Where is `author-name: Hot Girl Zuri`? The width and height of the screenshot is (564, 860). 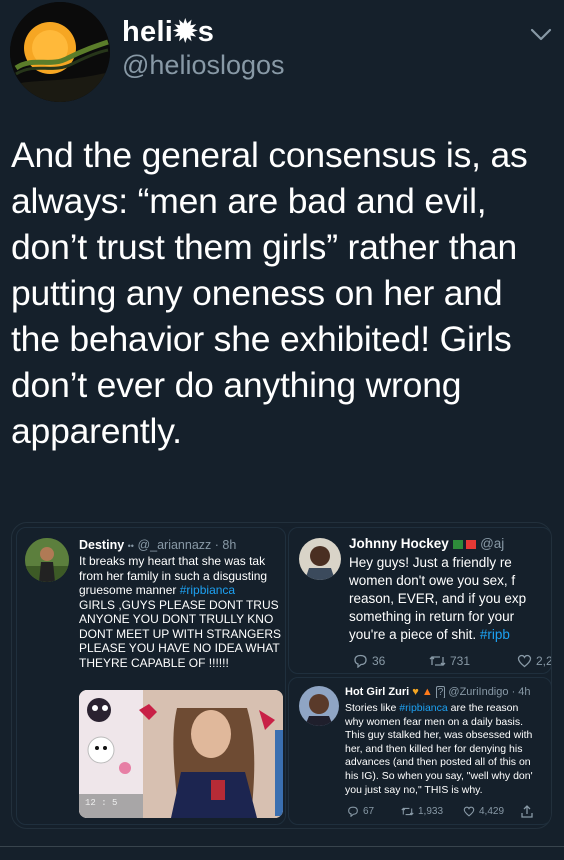 author-name: Hot Girl Zuri is located at coordinates (377, 692).